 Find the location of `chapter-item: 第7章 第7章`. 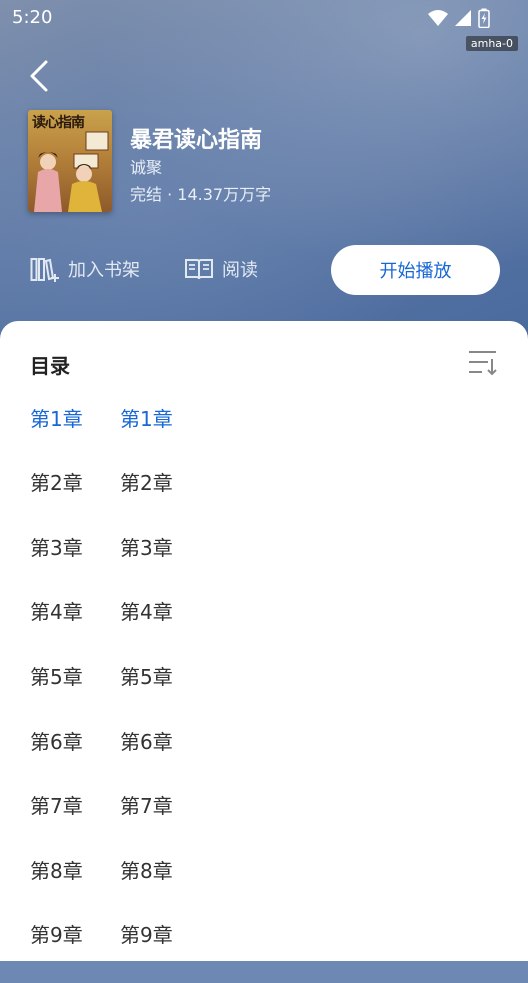

chapter-item: 第7章 第7章 is located at coordinates (264, 822).